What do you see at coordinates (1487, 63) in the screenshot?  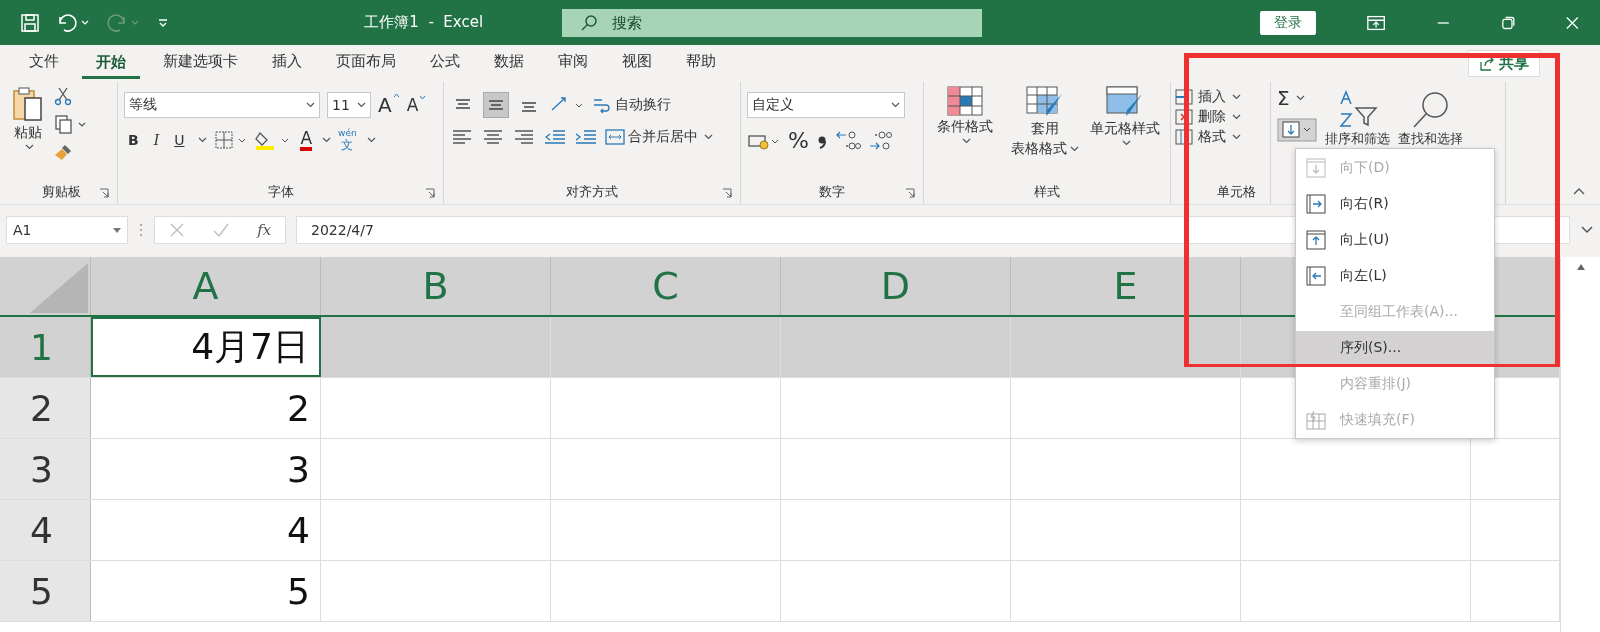 I see `share-icon` at bounding box center [1487, 63].